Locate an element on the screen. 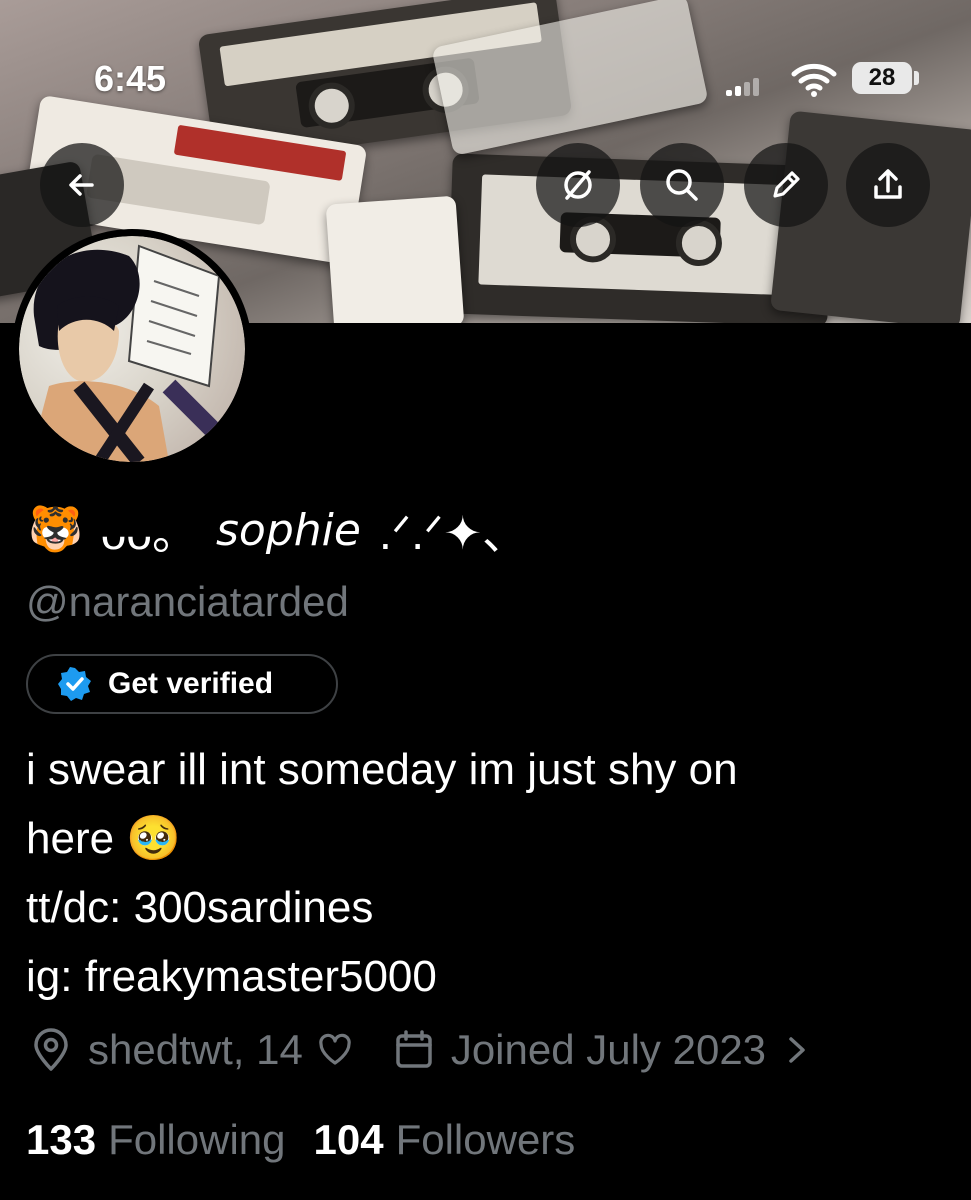  hidden-content-button is located at coordinates (578, 185).